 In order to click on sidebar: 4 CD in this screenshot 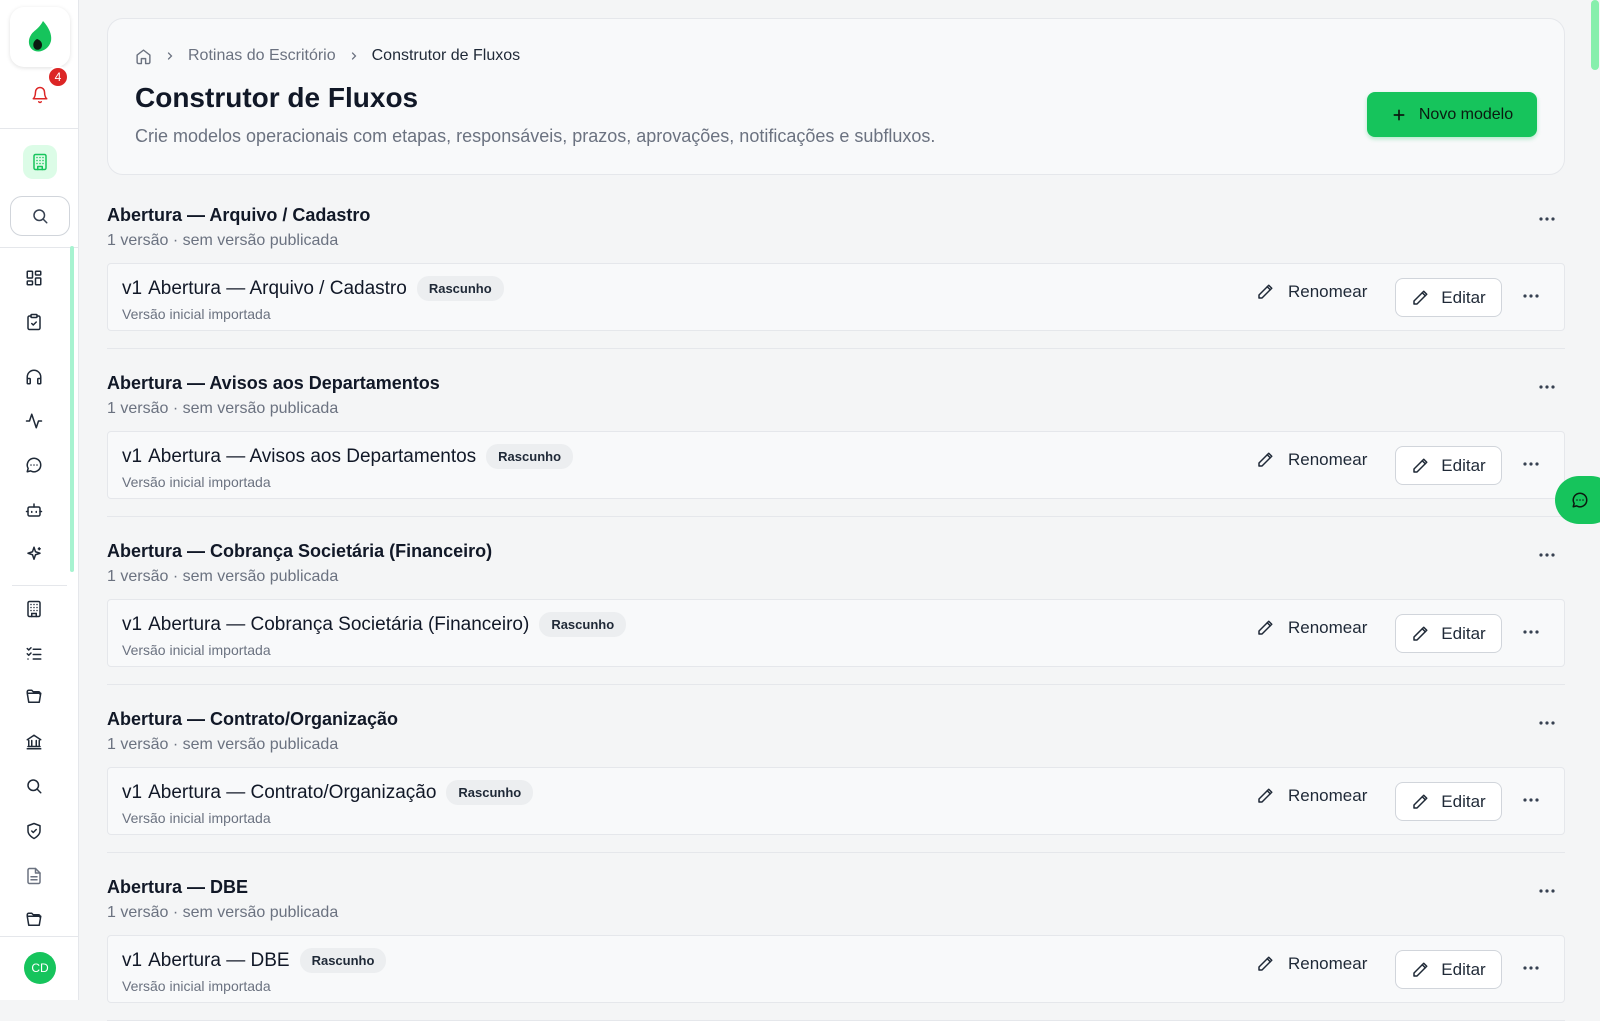, I will do `click(39, 500)`.